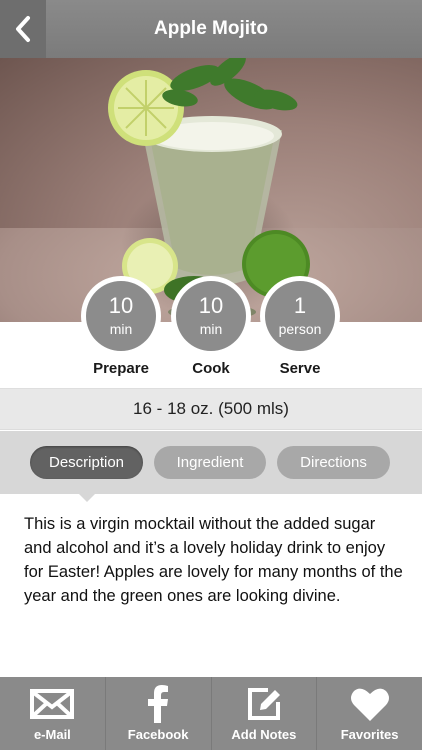  What do you see at coordinates (158, 704) in the screenshot?
I see `facebook-icon` at bounding box center [158, 704].